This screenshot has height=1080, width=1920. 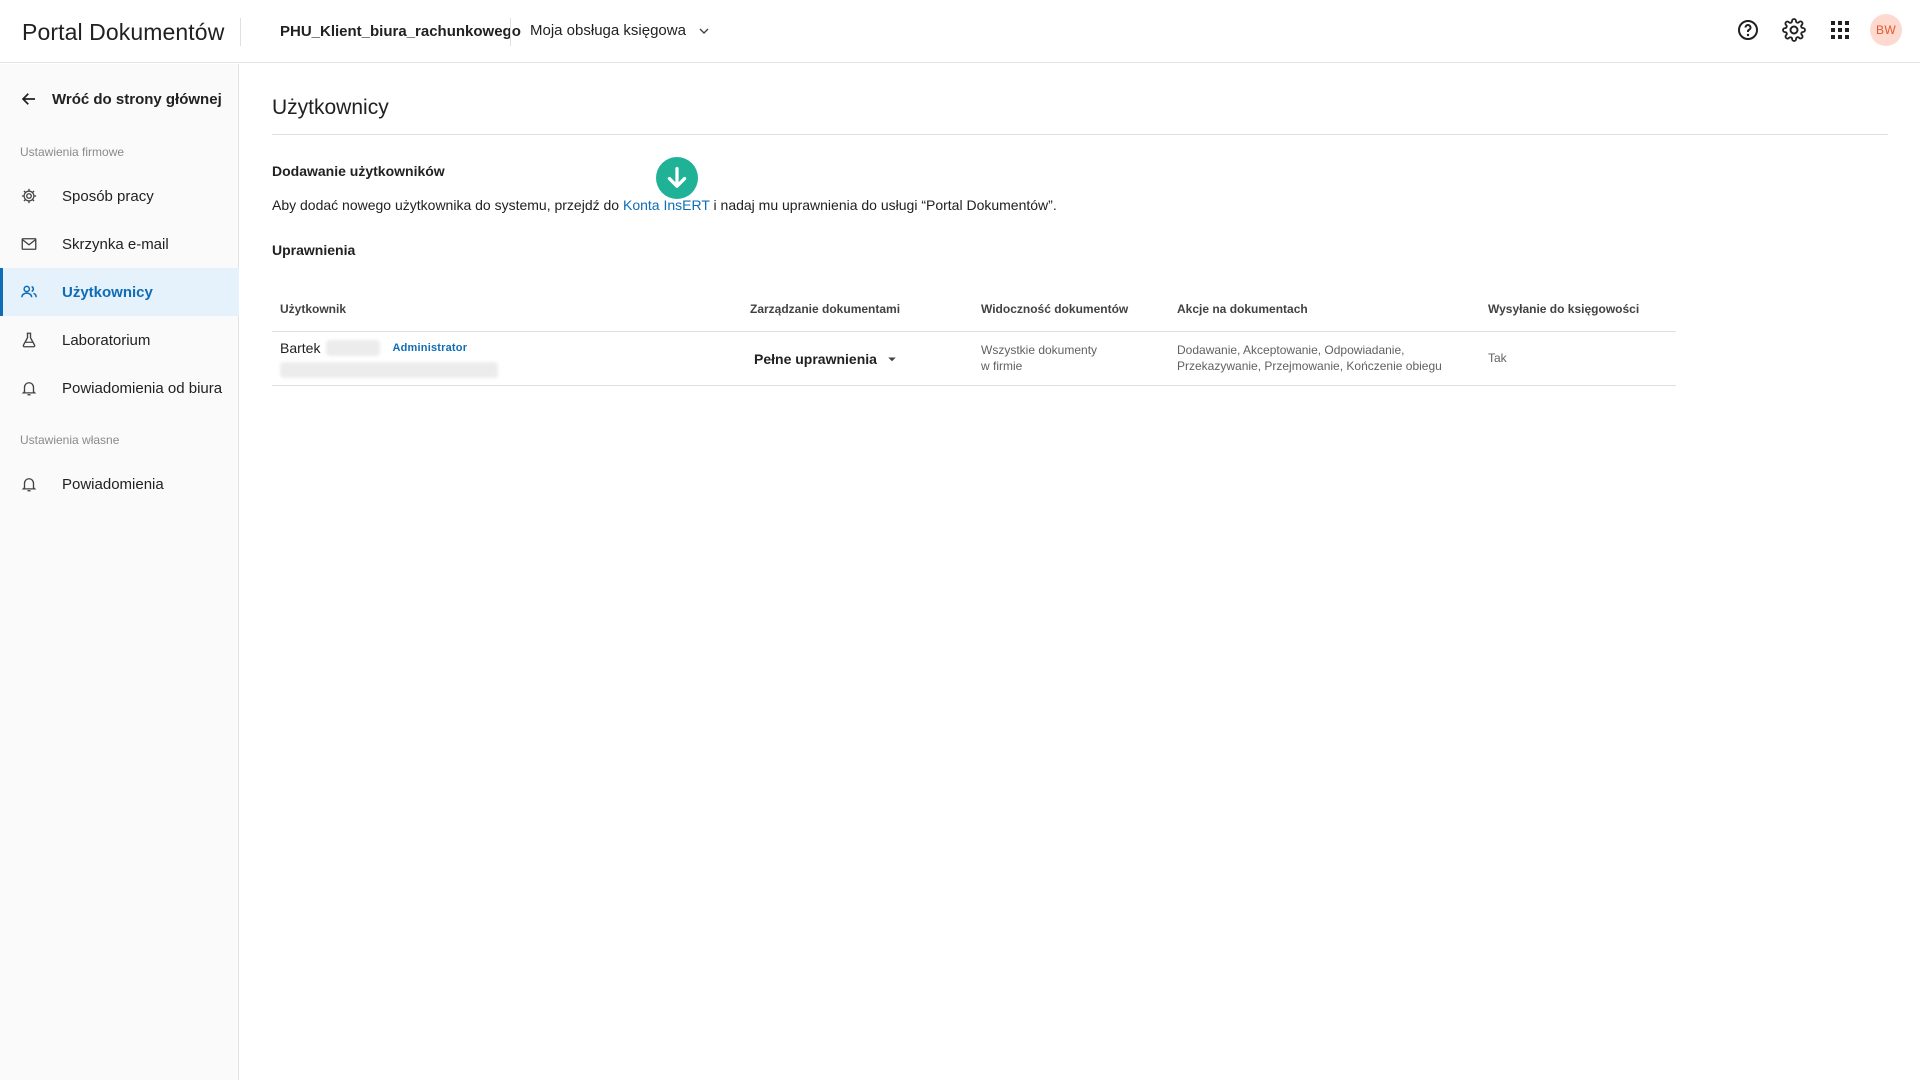 What do you see at coordinates (108, 196) in the screenshot?
I see `sidebar-item-label: Sposób pracy` at bounding box center [108, 196].